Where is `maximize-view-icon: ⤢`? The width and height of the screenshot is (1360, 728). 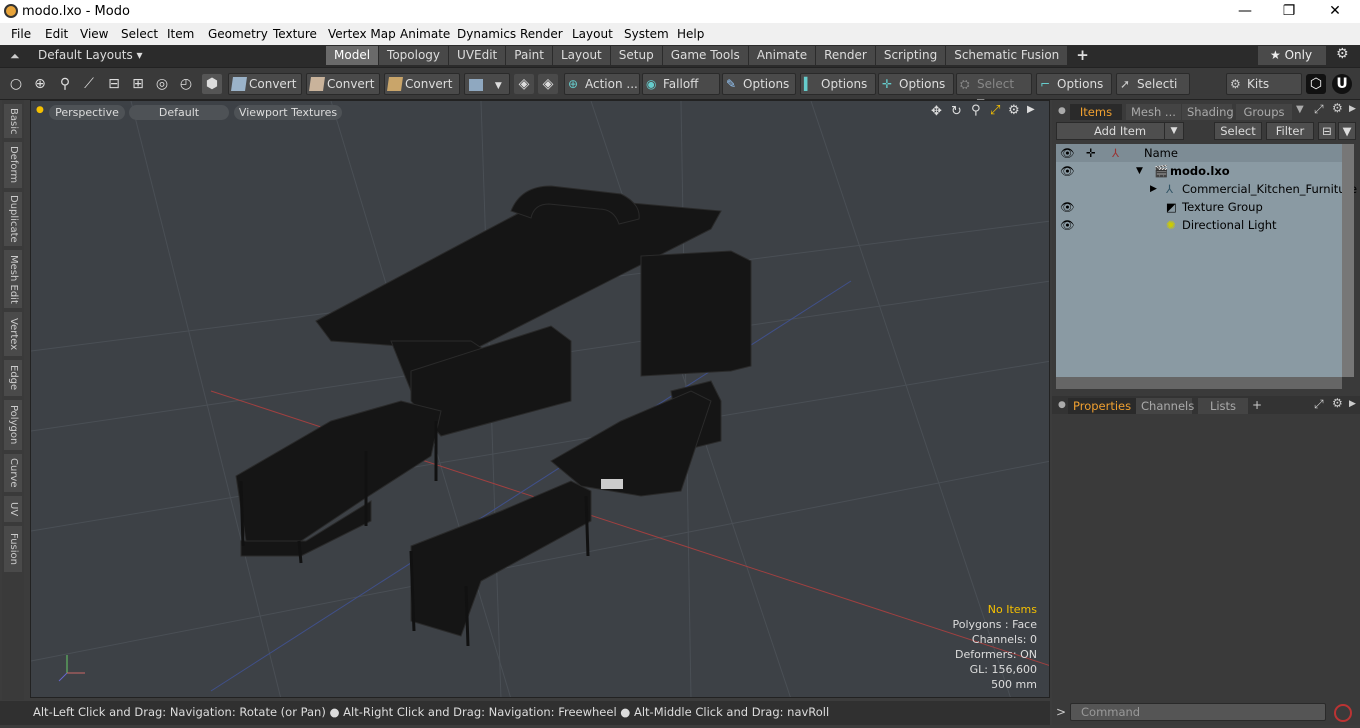
maximize-view-icon: ⤢ is located at coordinates (995, 110).